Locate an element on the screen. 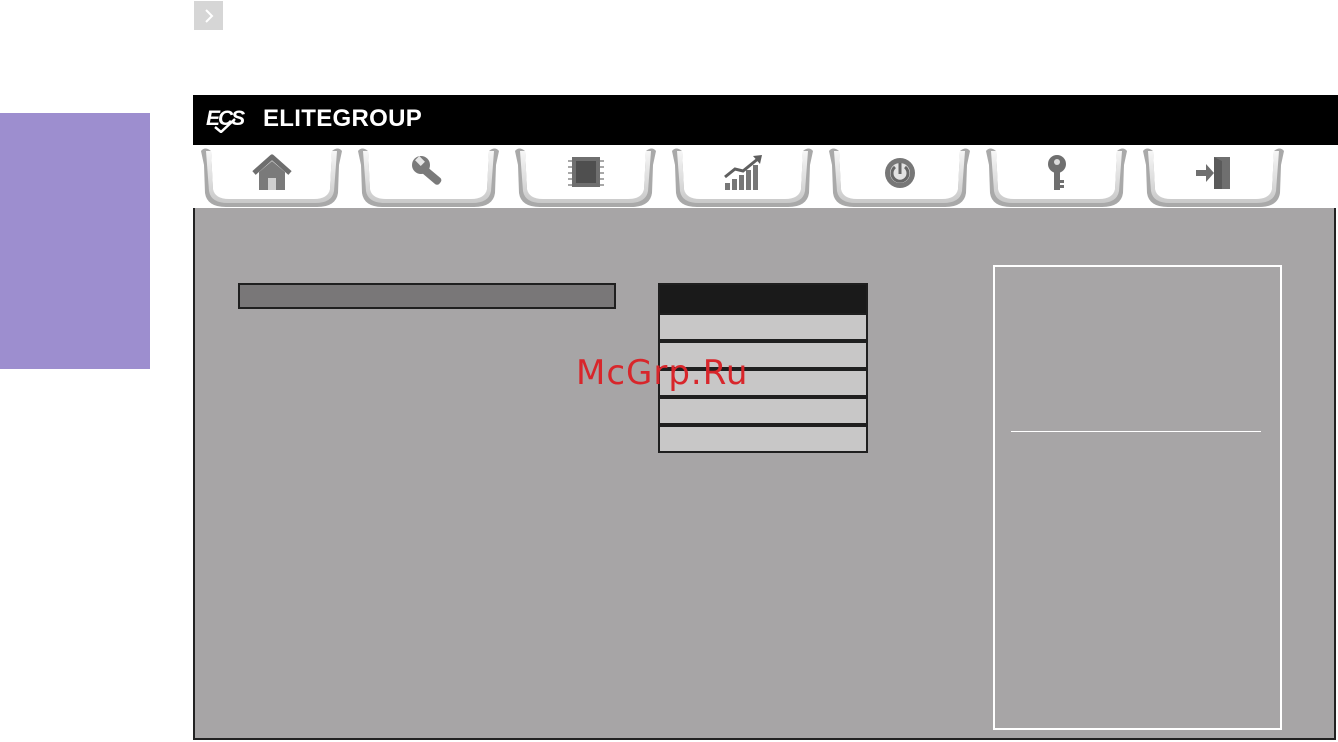 This screenshot has height=742, width=1338. tab-exit is located at coordinates (1213, 176).